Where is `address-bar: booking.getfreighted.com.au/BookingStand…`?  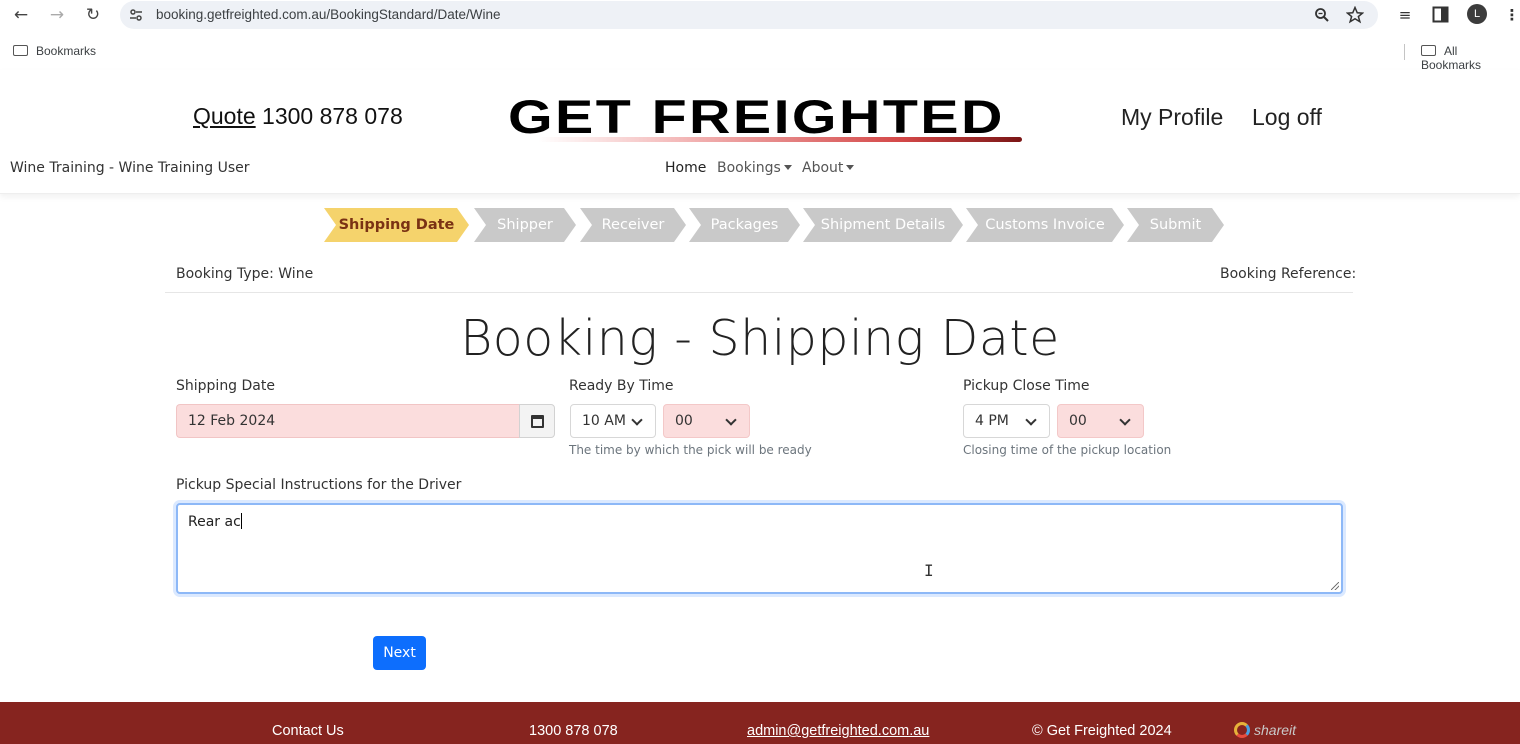 address-bar: booking.getfreighted.com.au/BookingStand… is located at coordinates (749, 15).